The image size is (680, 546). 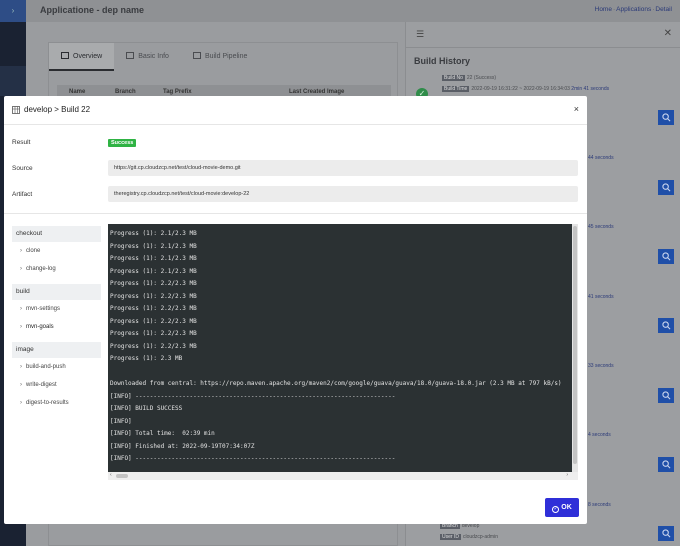 I want to click on tab-build-pipeline: Build Pipeline, so click(x=220, y=57).